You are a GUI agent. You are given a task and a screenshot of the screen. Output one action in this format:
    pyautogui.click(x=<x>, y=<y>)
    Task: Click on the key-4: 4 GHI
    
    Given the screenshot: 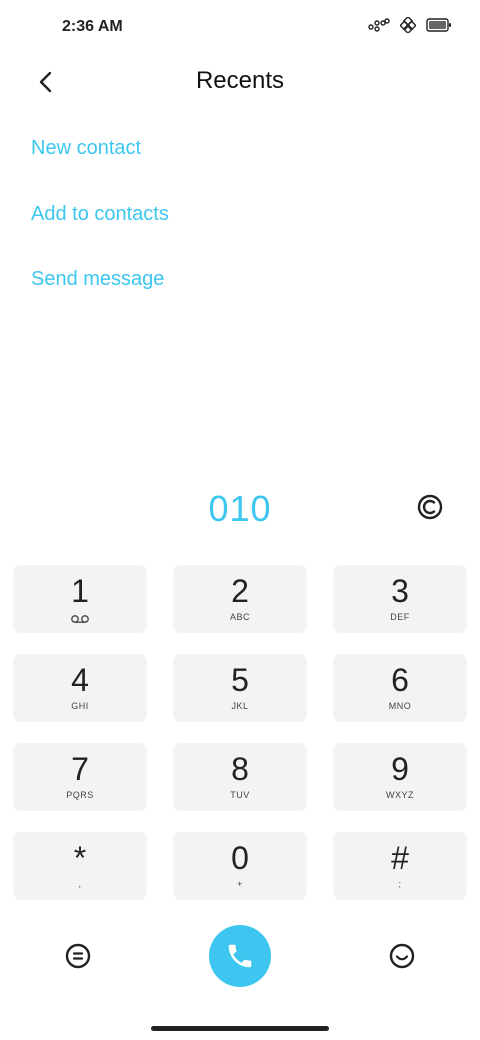 What is the action you would take?
    pyautogui.click(x=80, y=688)
    